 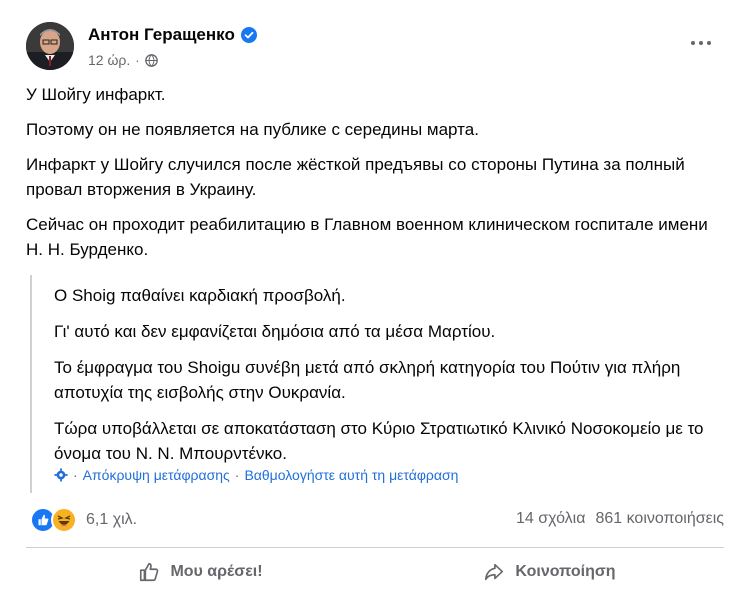 I want to click on hide-translation-link: Απόκρυψη μετάφρασης, so click(x=156, y=475).